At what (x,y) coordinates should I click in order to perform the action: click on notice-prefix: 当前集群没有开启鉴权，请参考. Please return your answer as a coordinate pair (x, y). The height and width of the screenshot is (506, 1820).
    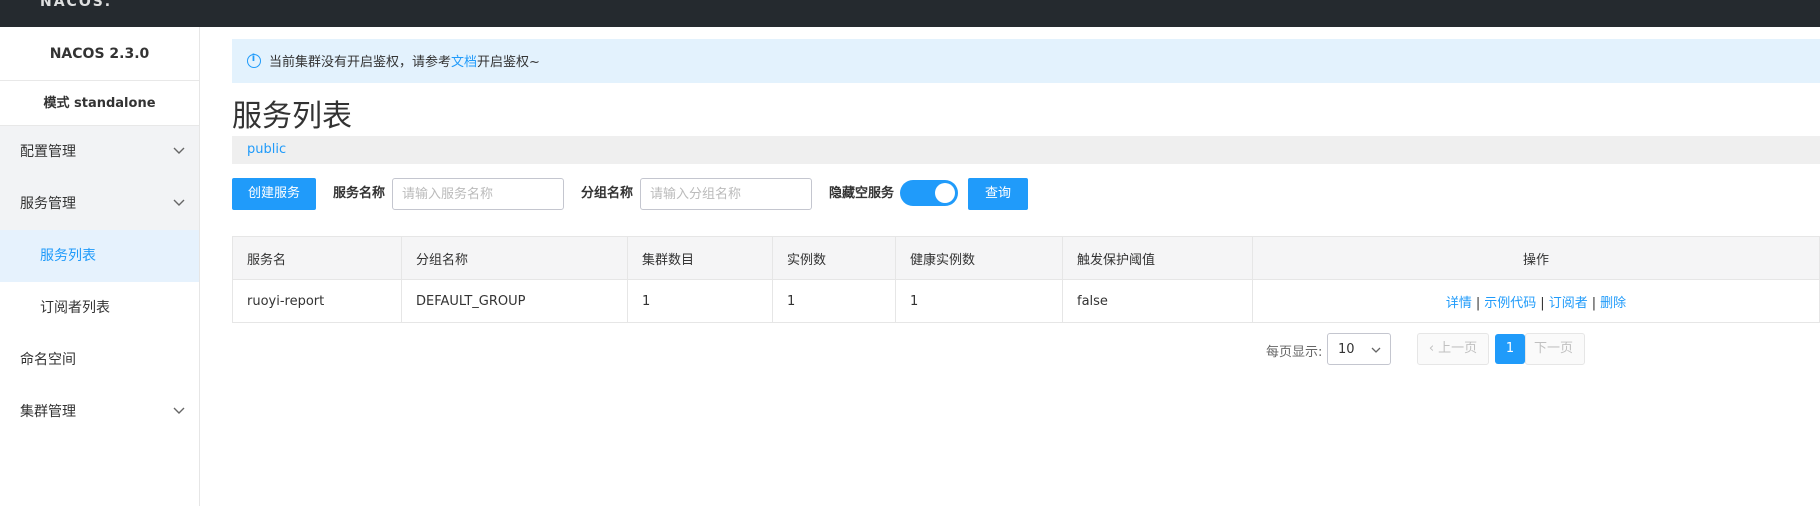
    Looking at the image, I should click on (360, 62).